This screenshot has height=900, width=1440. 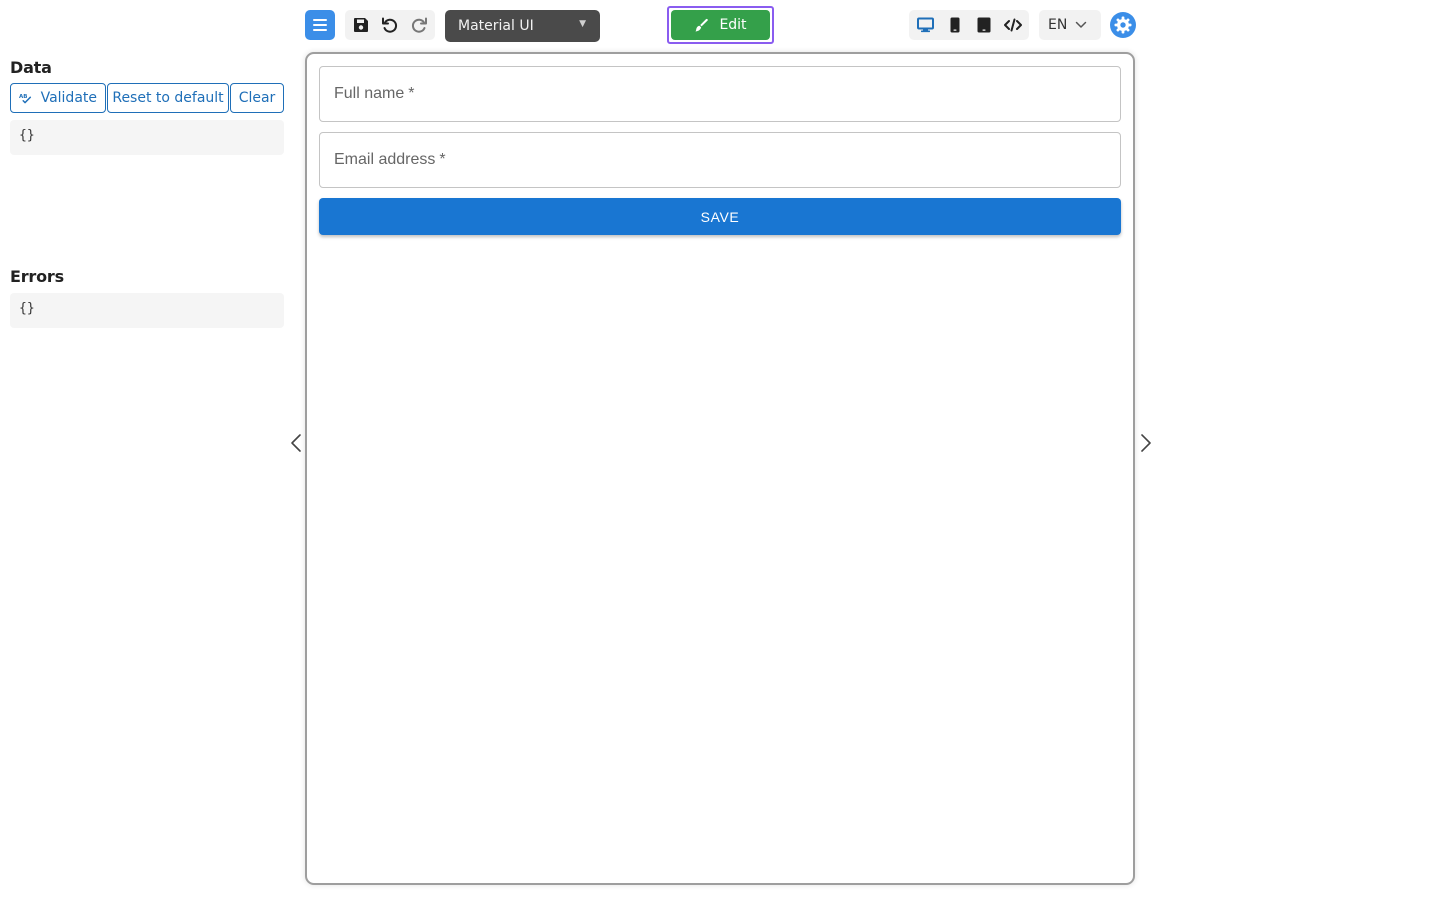 I want to click on email-address-label: Email address, so click(x=385, y=159).